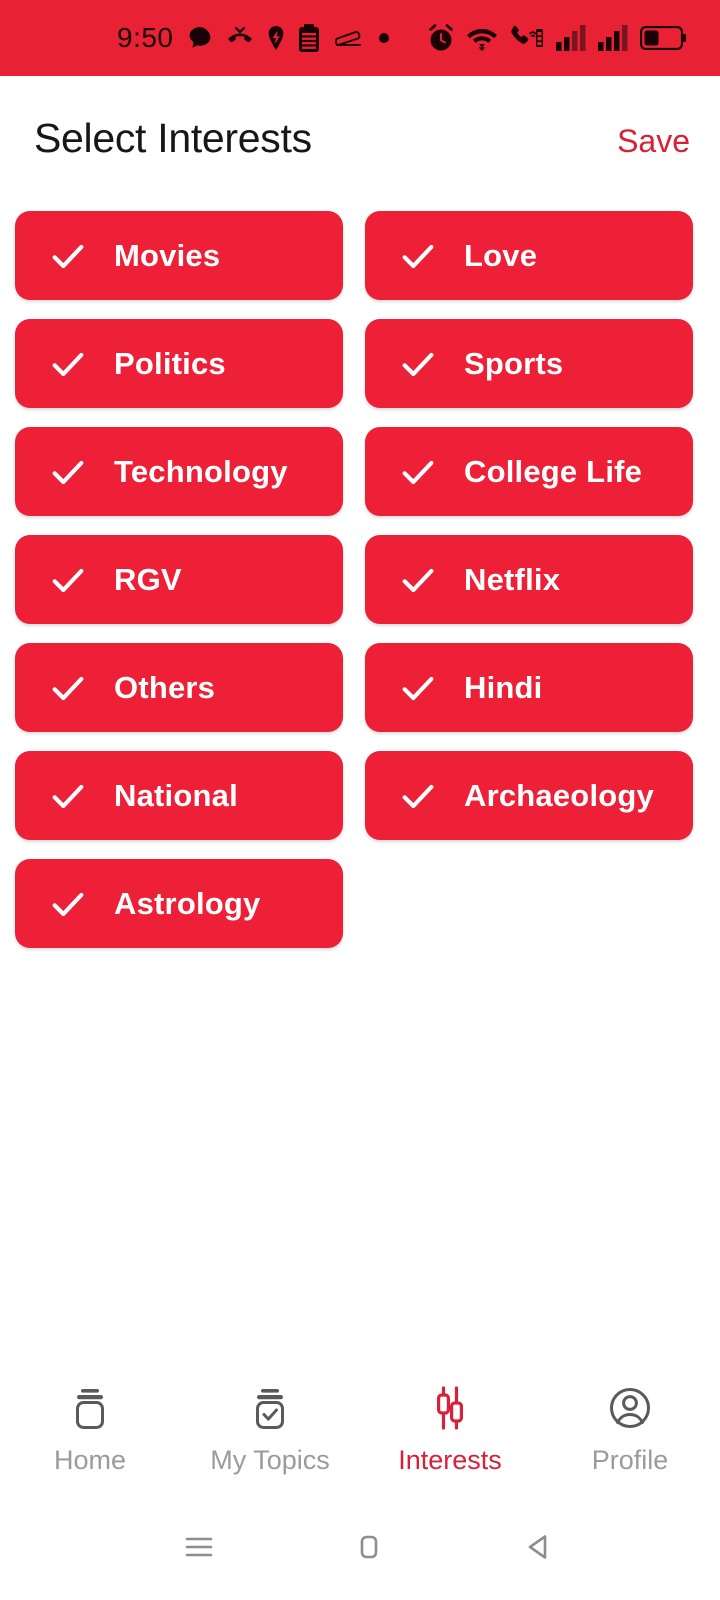 The image size is (720, 1600). Describe the element at coordinates (441, 37) in the screenshot. I see `alarm-icon` at that location.